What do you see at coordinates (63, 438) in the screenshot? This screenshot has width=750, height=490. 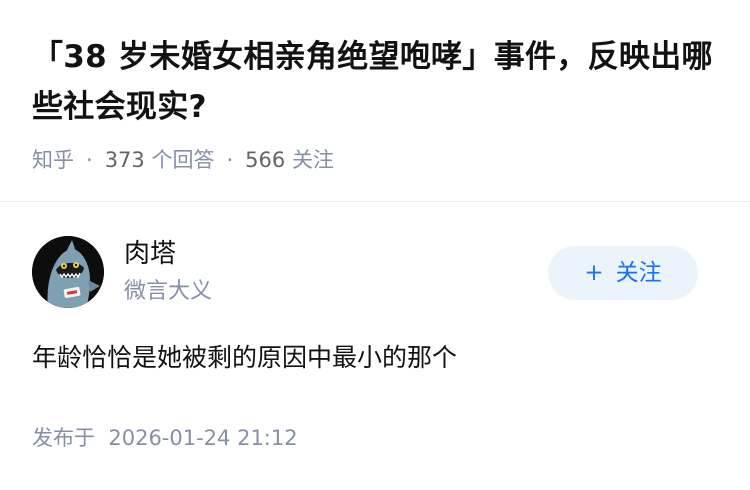 I see `publish-label: 发布于` at bounding box center [63, 438].